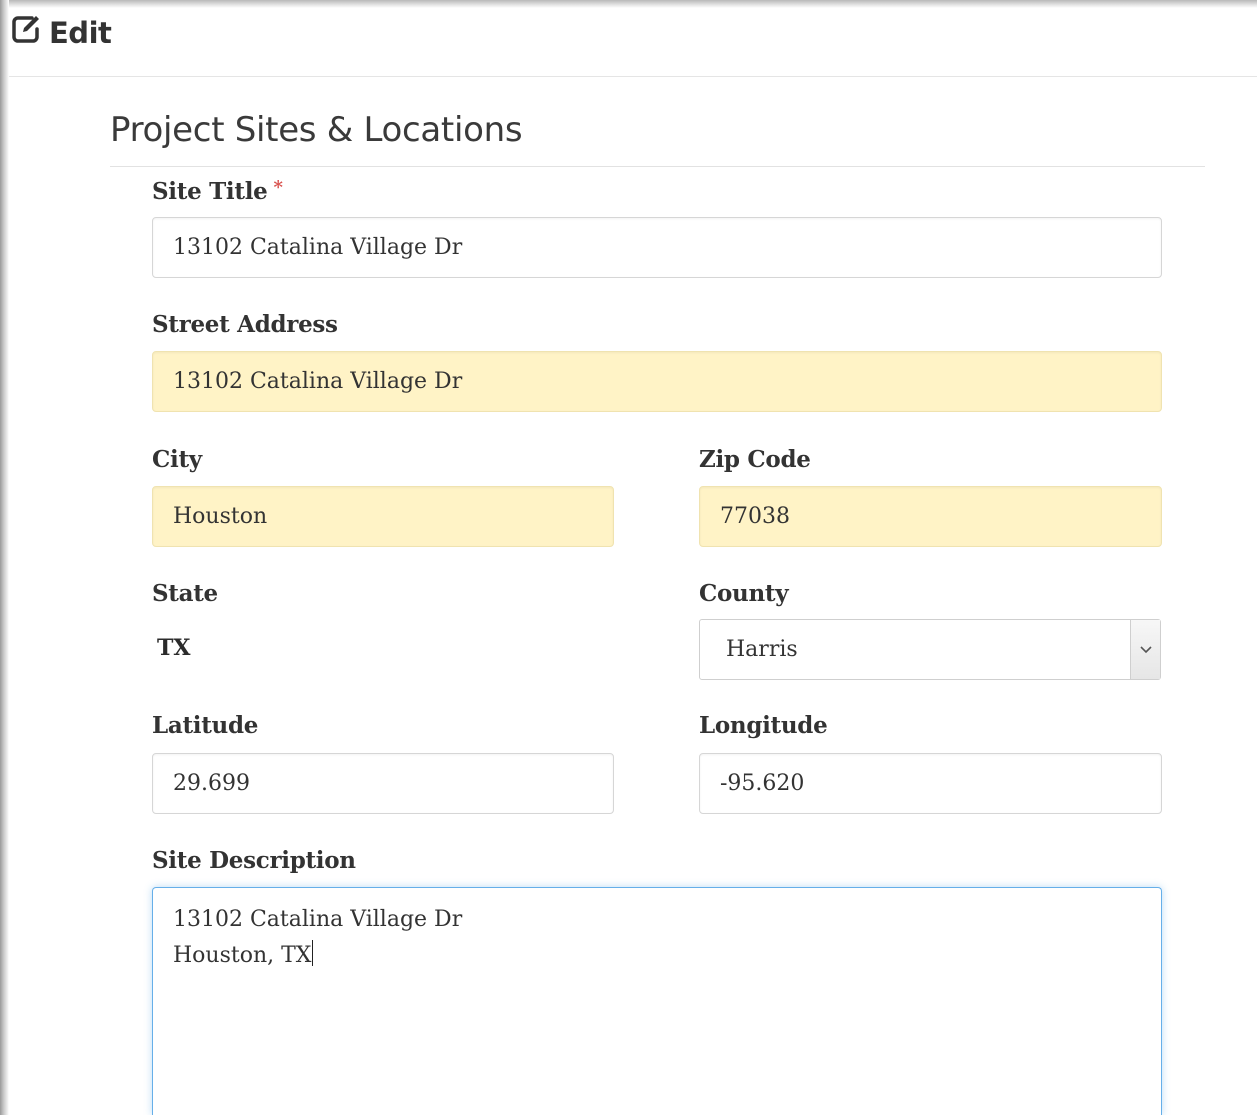 The height and width of the screenshot is (1115, 1257). What do you see at coordinates (755, 516) in the screenshot?
I see `zip-code-value: 77038` at bounding box center [755, 516].